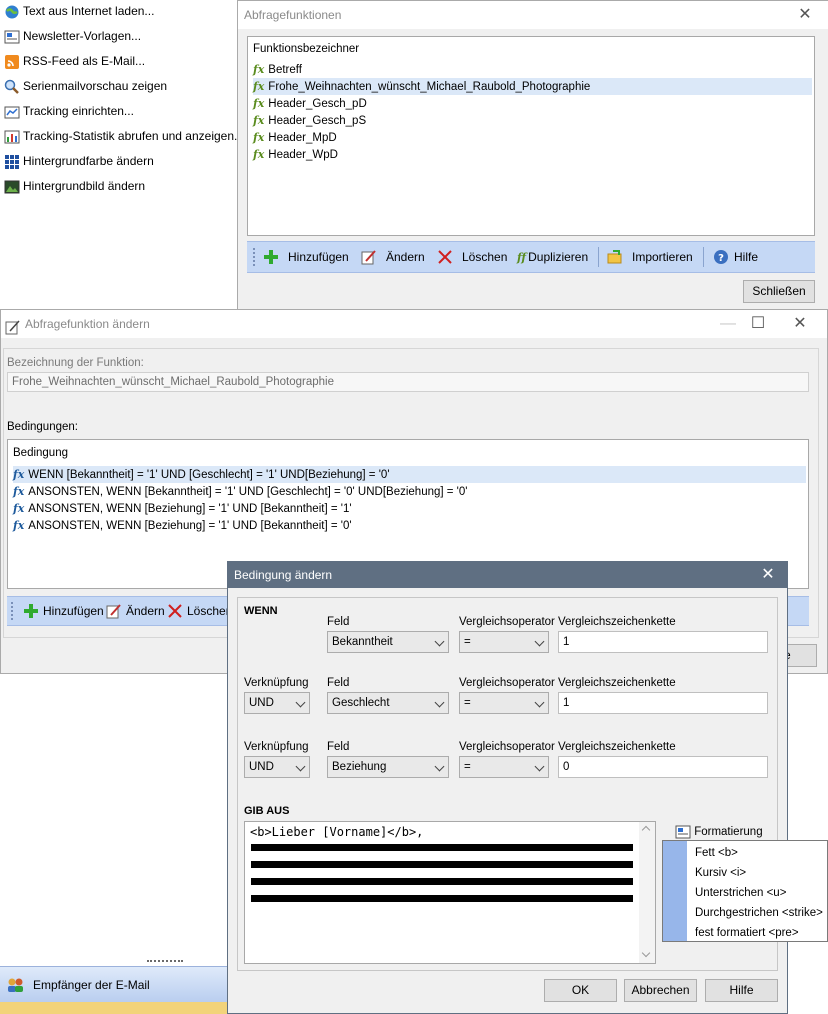 The height and width of the screenshot is (1014, 828). What do you see at coordinates (12, 87) in the screenshot?
I see `preview-icon` at bounding box center [12, 87].